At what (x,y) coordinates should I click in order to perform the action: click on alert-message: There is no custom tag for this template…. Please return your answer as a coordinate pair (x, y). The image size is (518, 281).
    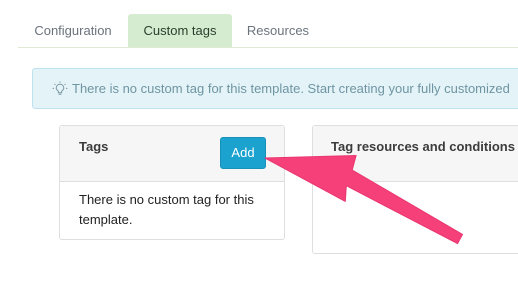
    Looking at the image, I should click on (291, 88).